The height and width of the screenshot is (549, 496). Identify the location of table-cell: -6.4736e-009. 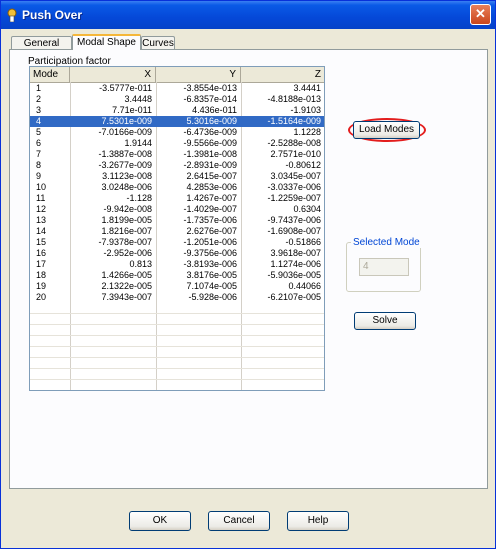
(210, 132).